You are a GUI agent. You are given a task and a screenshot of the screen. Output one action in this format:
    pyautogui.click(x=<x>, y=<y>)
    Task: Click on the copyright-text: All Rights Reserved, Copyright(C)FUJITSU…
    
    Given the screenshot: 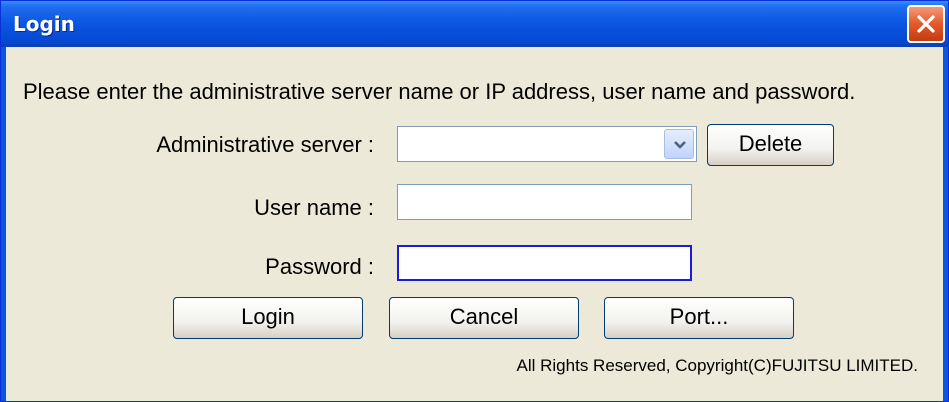 What is the action you would take?
    pyautogui.click(x=717, y=365)
    